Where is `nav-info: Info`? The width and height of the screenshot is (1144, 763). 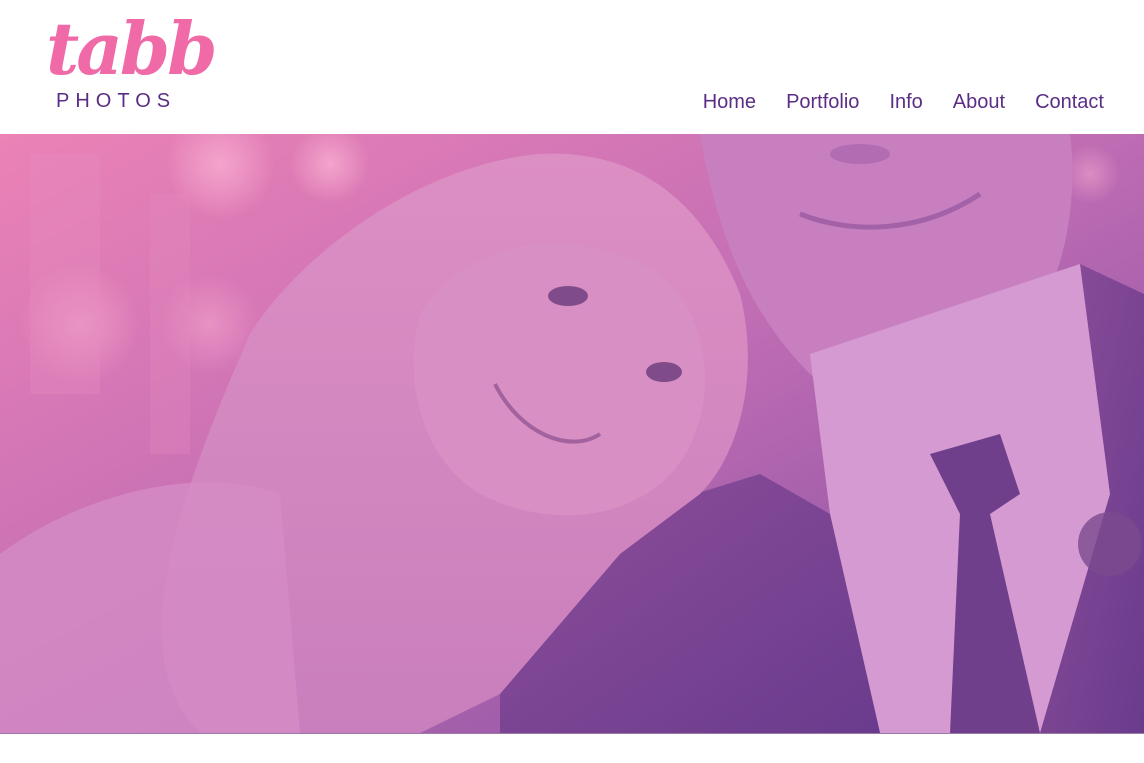
nav-info: Info is located at coordinates (905, 102).